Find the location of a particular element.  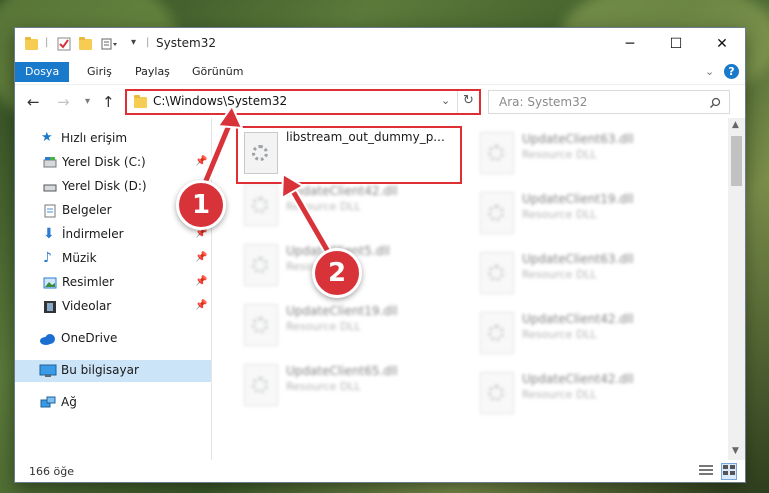

annotation-arrows is located at coordinates (266, 184).